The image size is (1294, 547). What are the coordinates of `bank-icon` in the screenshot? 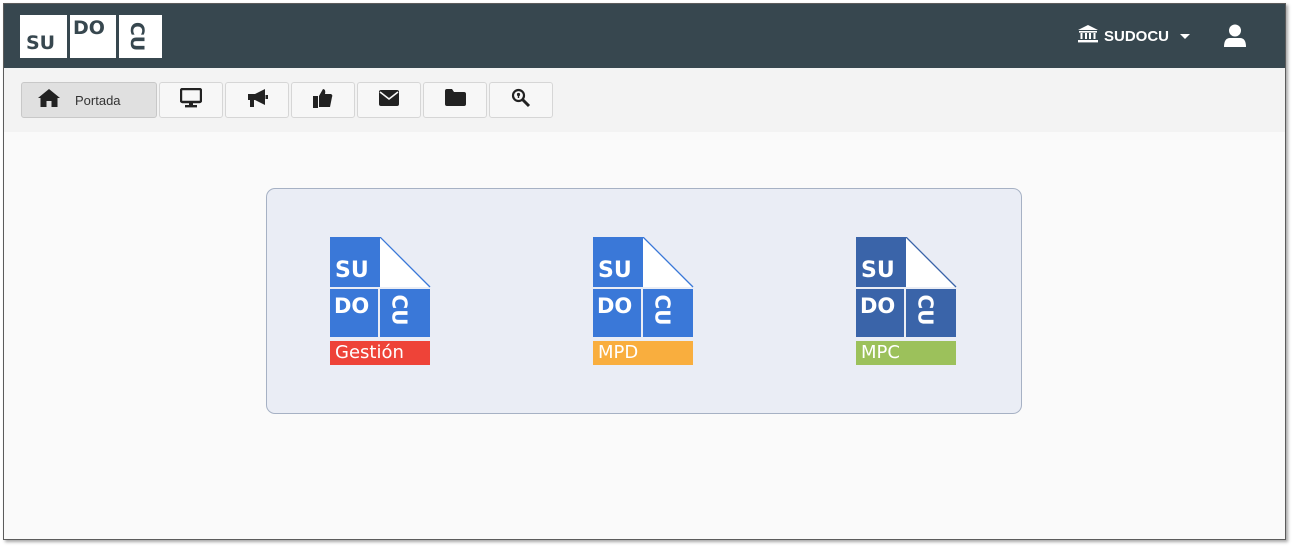 It's located at (1088, 36).